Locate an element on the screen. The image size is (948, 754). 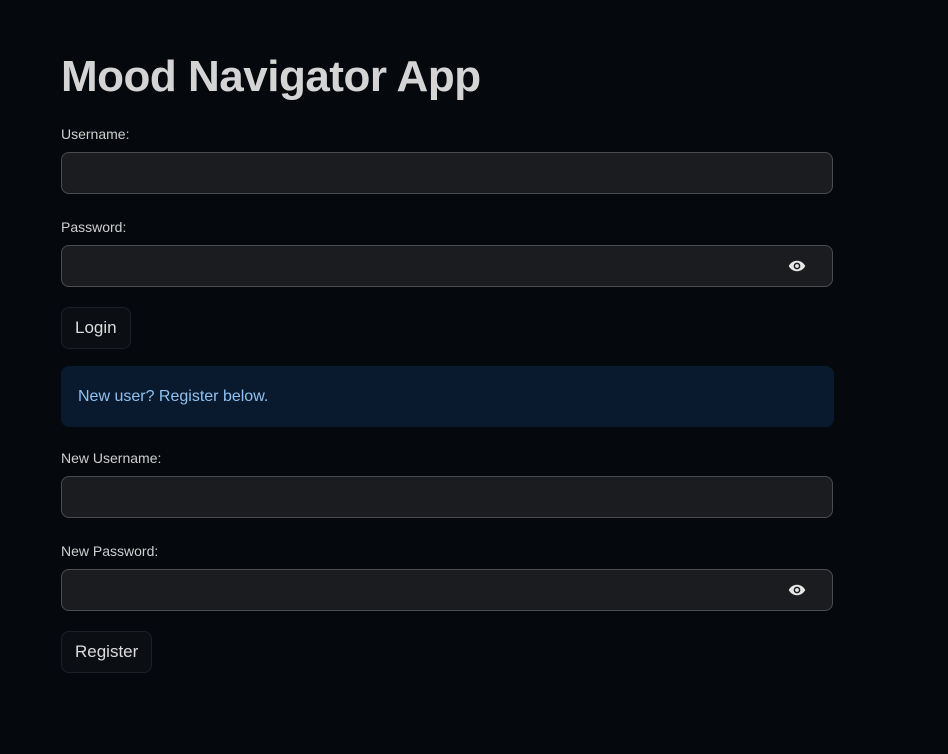
password-input is located at coordinates (447, 266).